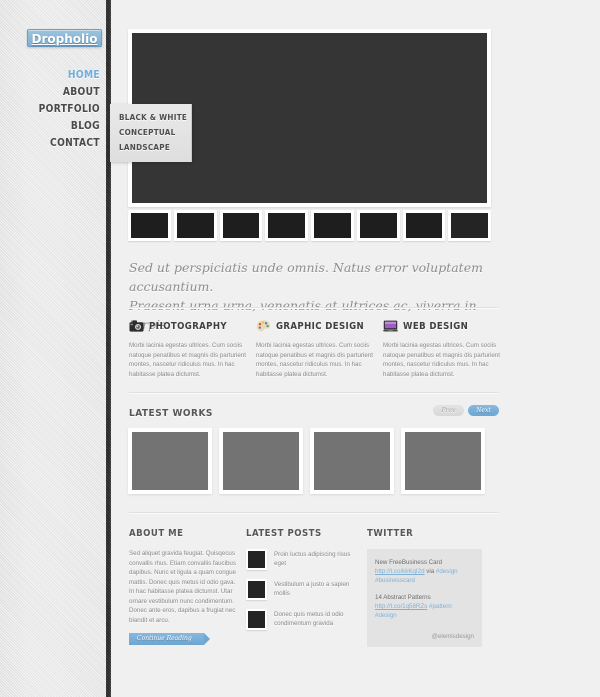  I want to click on slider-thumbnail-active, so click(469, 225).